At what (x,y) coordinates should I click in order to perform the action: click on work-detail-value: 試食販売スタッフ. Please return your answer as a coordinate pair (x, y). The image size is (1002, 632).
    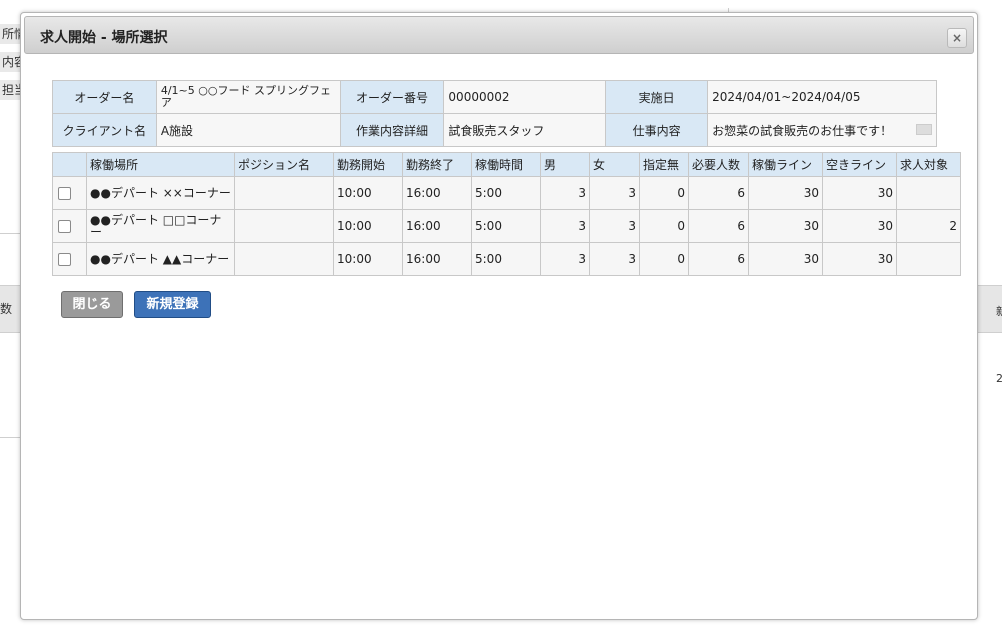
    Looking at the image, I should click on (525, 130).